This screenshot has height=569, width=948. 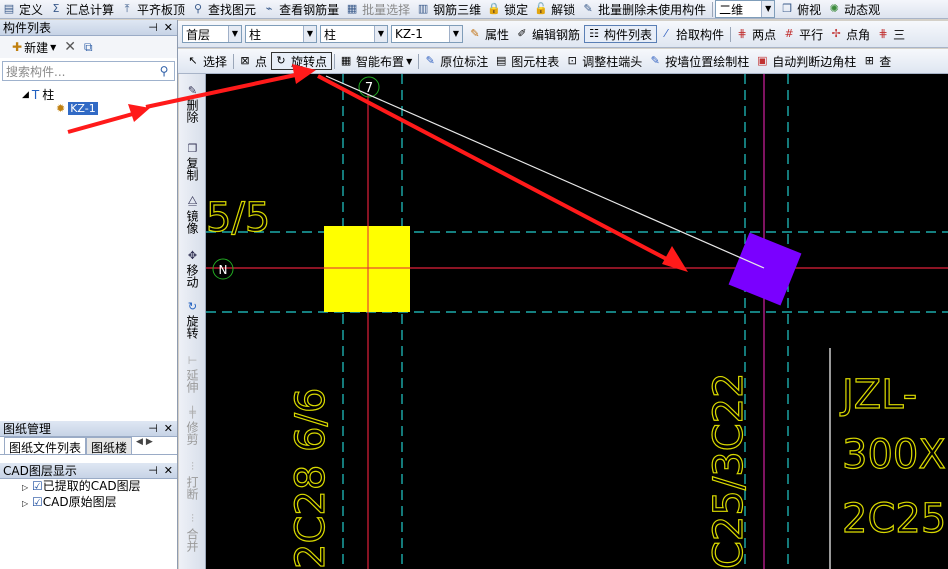 I want to click on select-button: ↖ 选择, so click(x=207, y=61).